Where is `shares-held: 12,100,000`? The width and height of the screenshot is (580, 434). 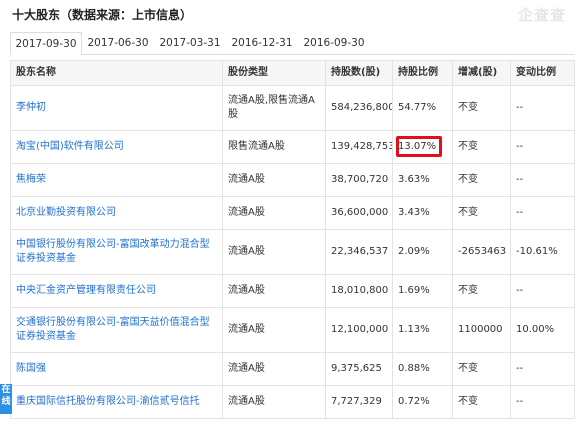 shares-held: 12,100,000 is located at coordinates (359, 330).